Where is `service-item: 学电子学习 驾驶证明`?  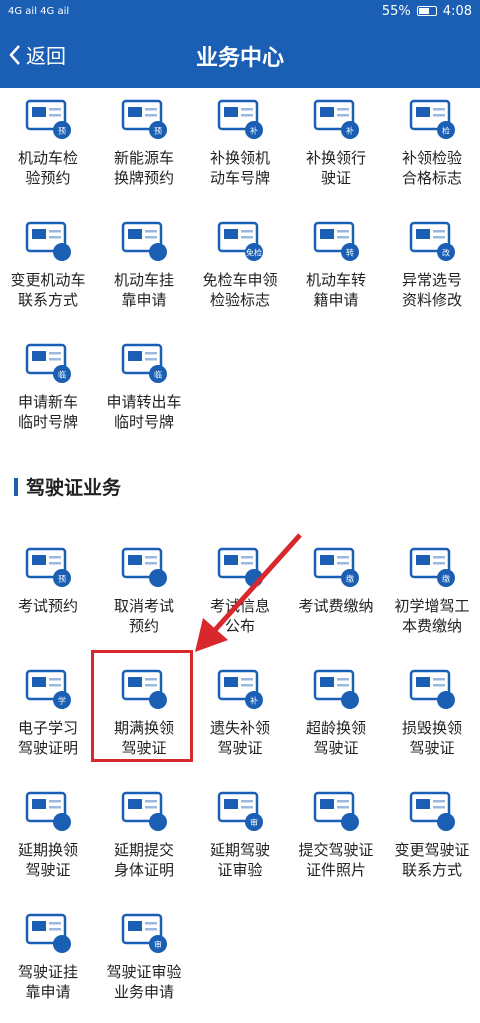 service-item: 学电子学习 驾驶证明 is located at coordinates (48, 710).